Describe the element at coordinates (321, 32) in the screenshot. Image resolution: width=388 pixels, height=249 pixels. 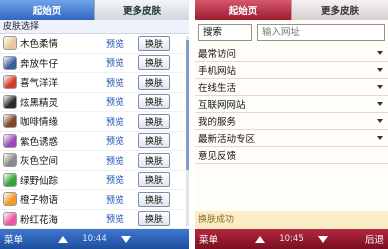
I see `url-input` at that location.